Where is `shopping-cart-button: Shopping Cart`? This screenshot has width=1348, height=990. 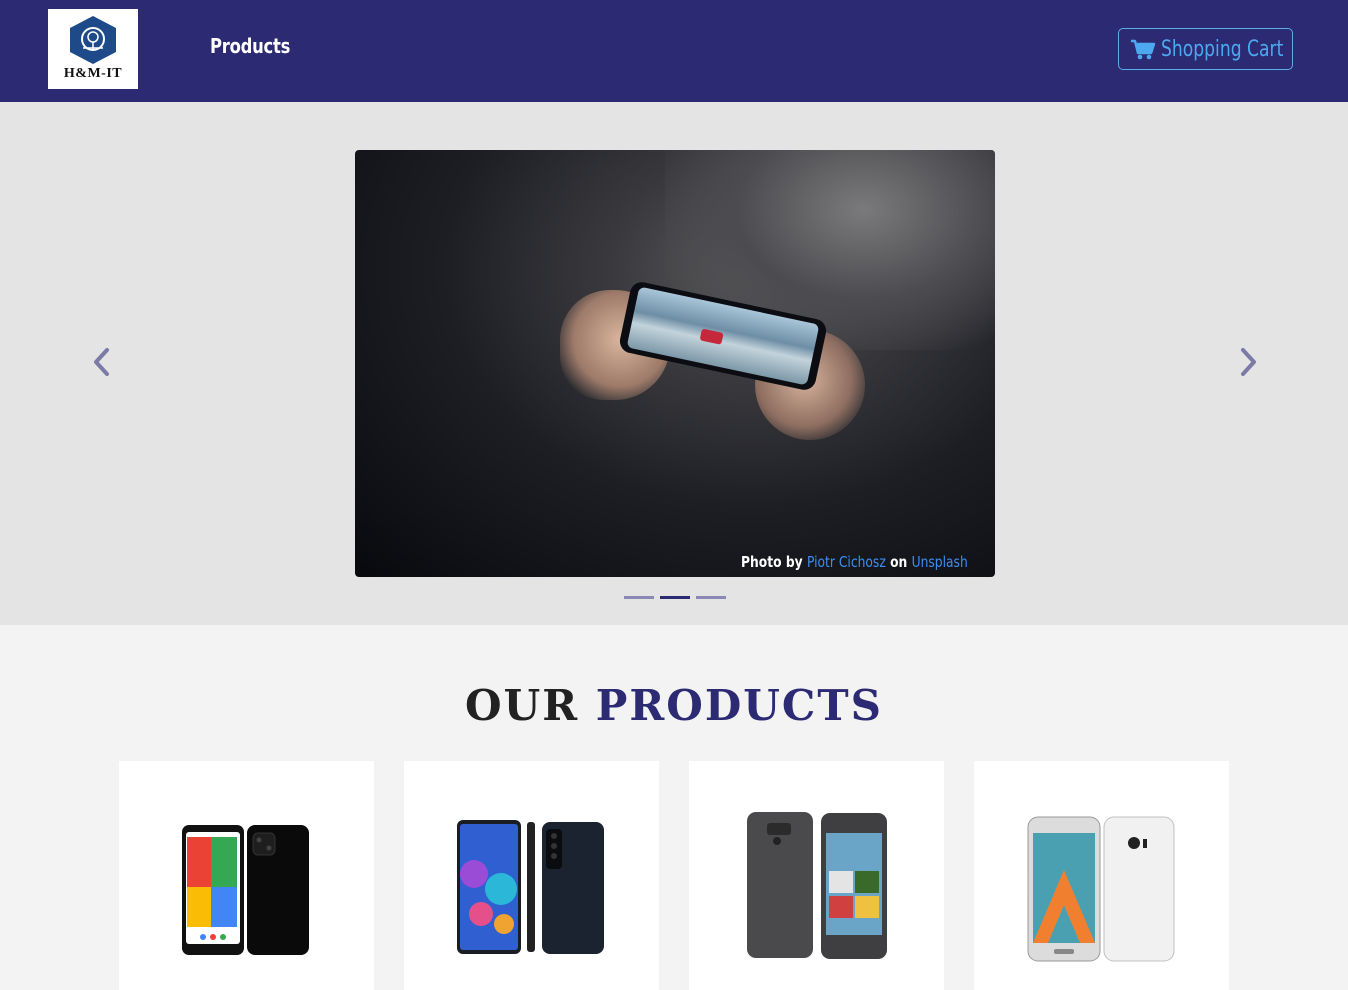 shopping-cart-button: Shopping Cart is located at coordinates (1205, 49).